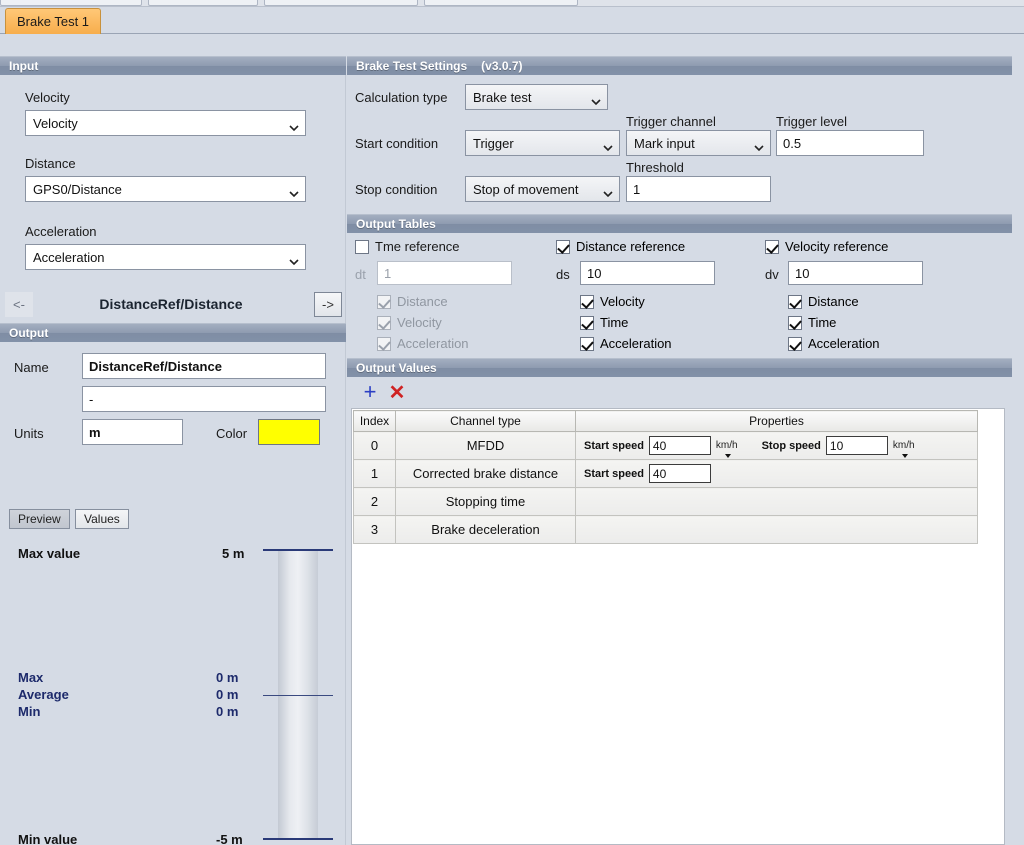 This screenshot has width=1024, height=845. I want to click on unit-label: km/h, so click(726, 445).